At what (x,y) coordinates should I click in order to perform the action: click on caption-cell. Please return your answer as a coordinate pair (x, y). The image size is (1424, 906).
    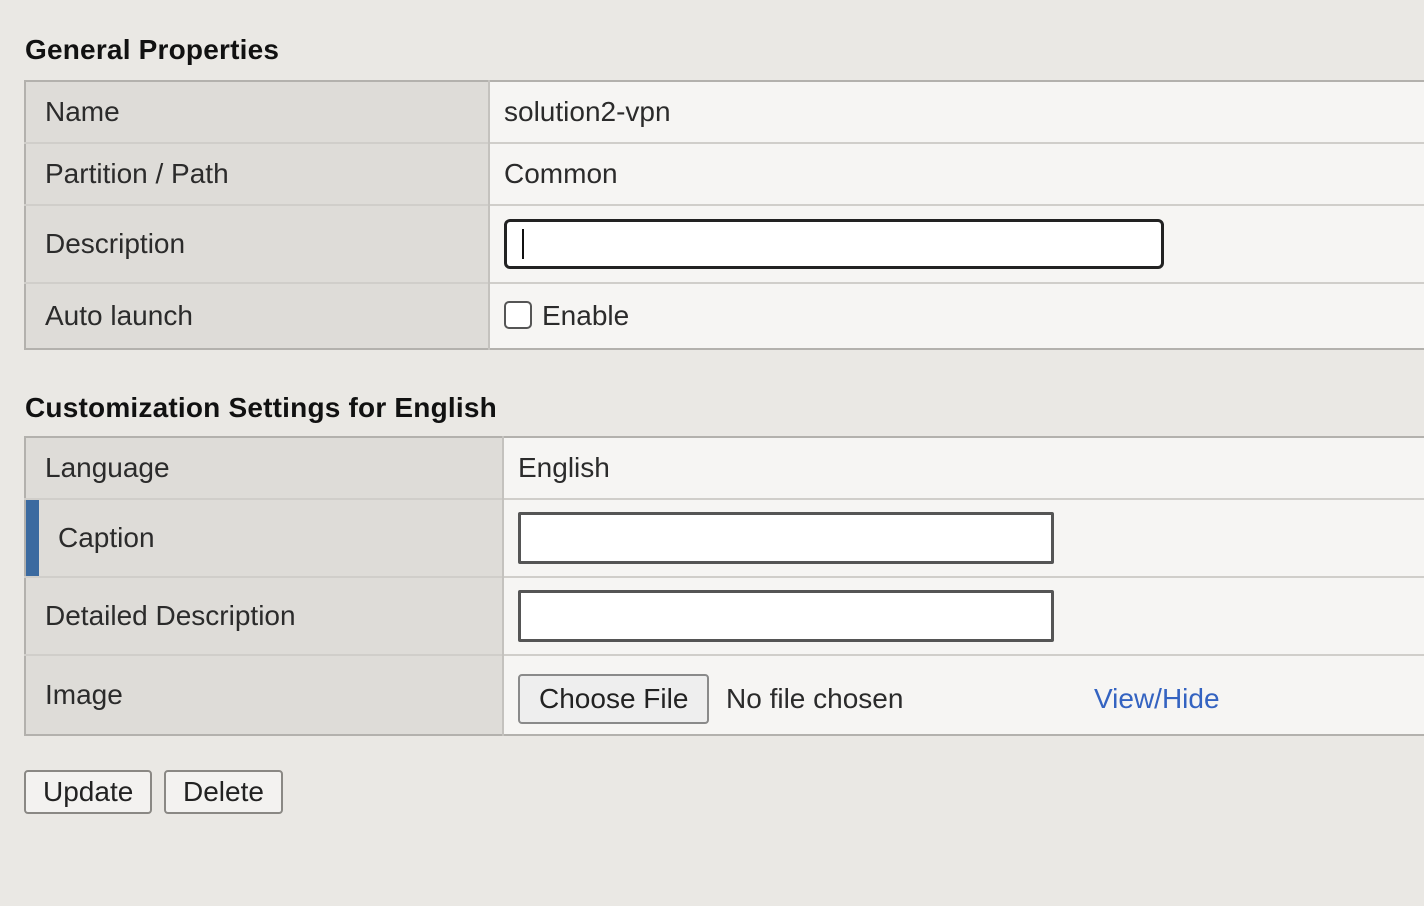
    Looking at the image, I should click on (963, 537).